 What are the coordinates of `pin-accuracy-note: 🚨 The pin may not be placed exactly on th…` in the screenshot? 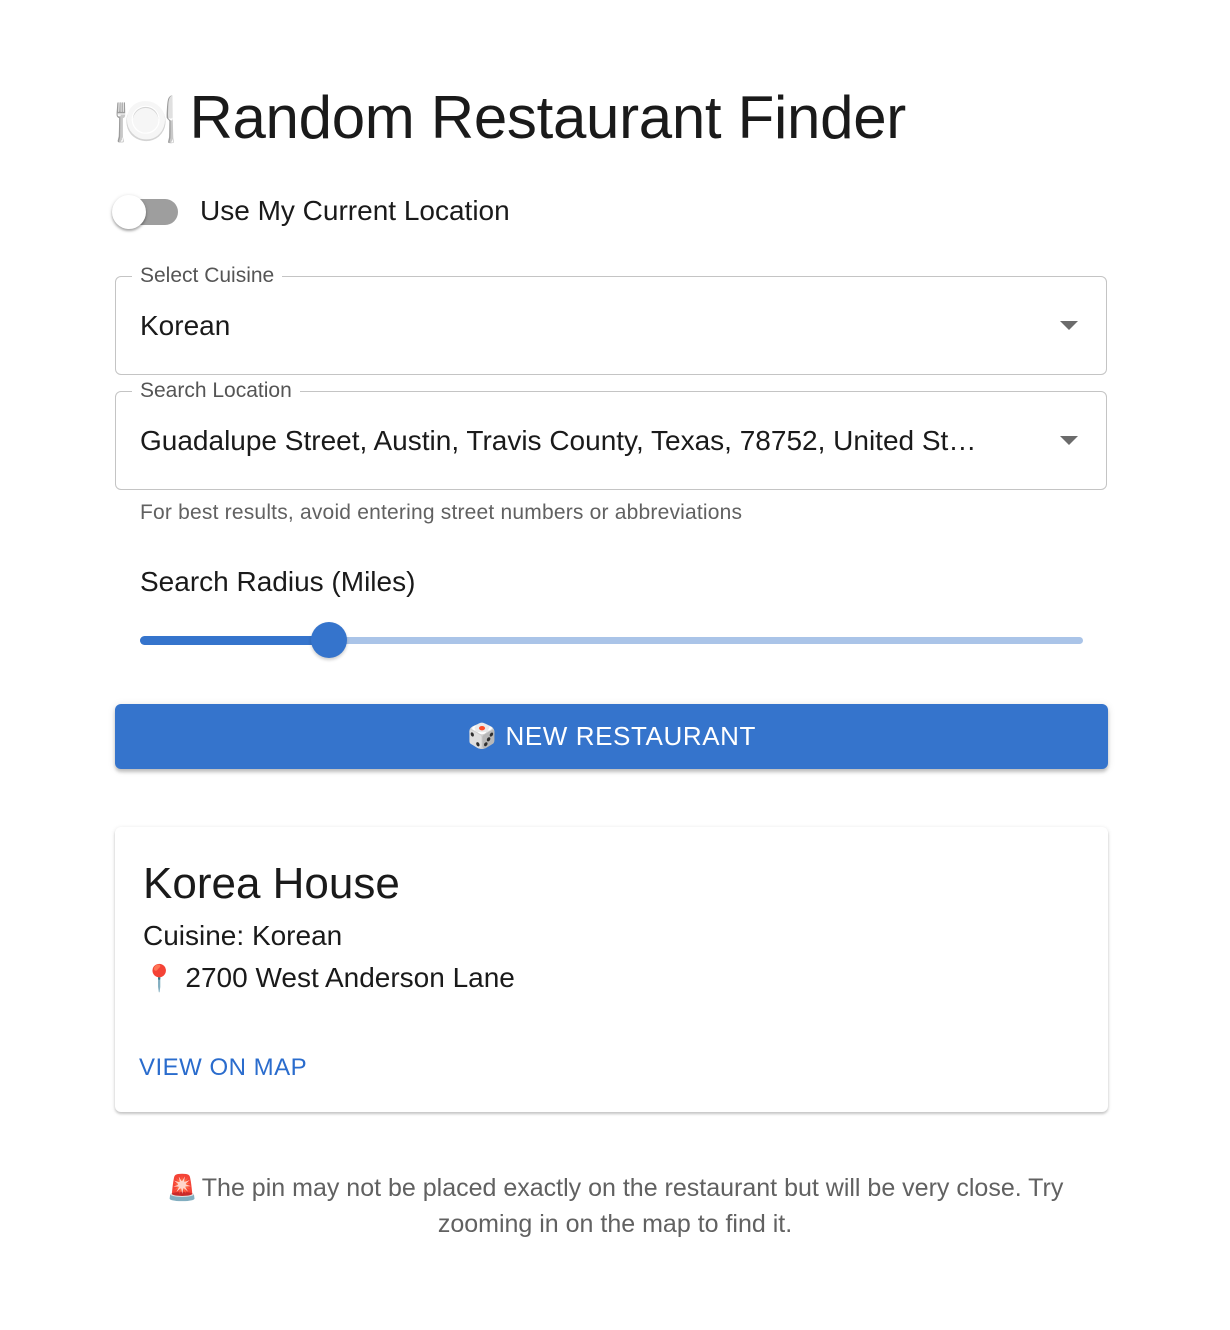 It's located at (615, 1206).